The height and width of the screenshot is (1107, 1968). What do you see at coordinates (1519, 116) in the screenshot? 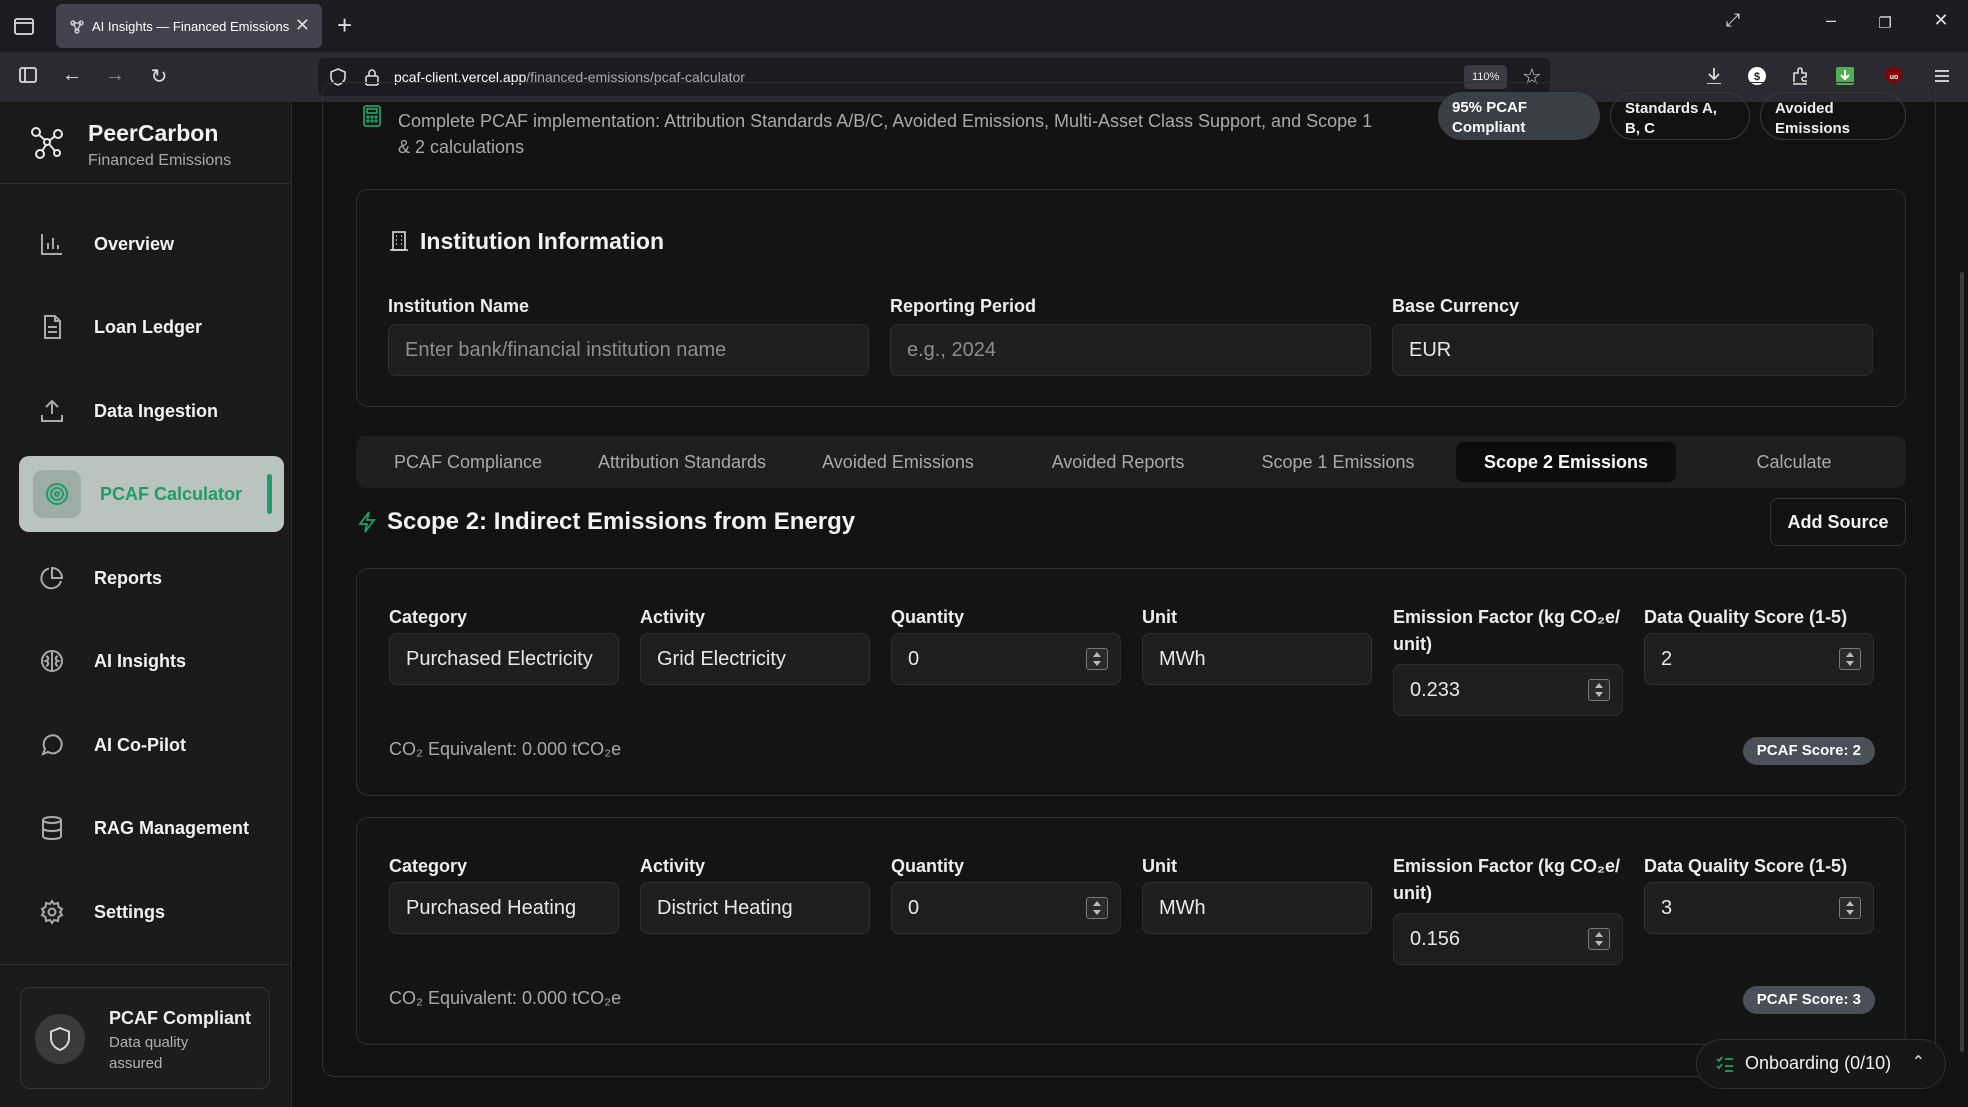
I see `compliance-badge: 95% PCAF Compliant` at bounding box center [1519, 116].